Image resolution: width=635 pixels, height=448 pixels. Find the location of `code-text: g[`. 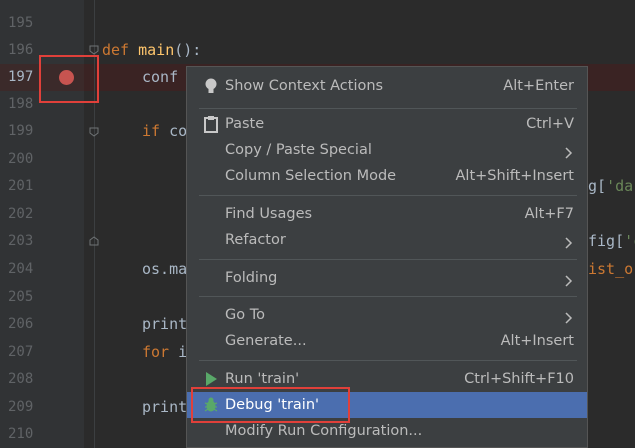

code-text: g[ is located at coordinates (597, 186).